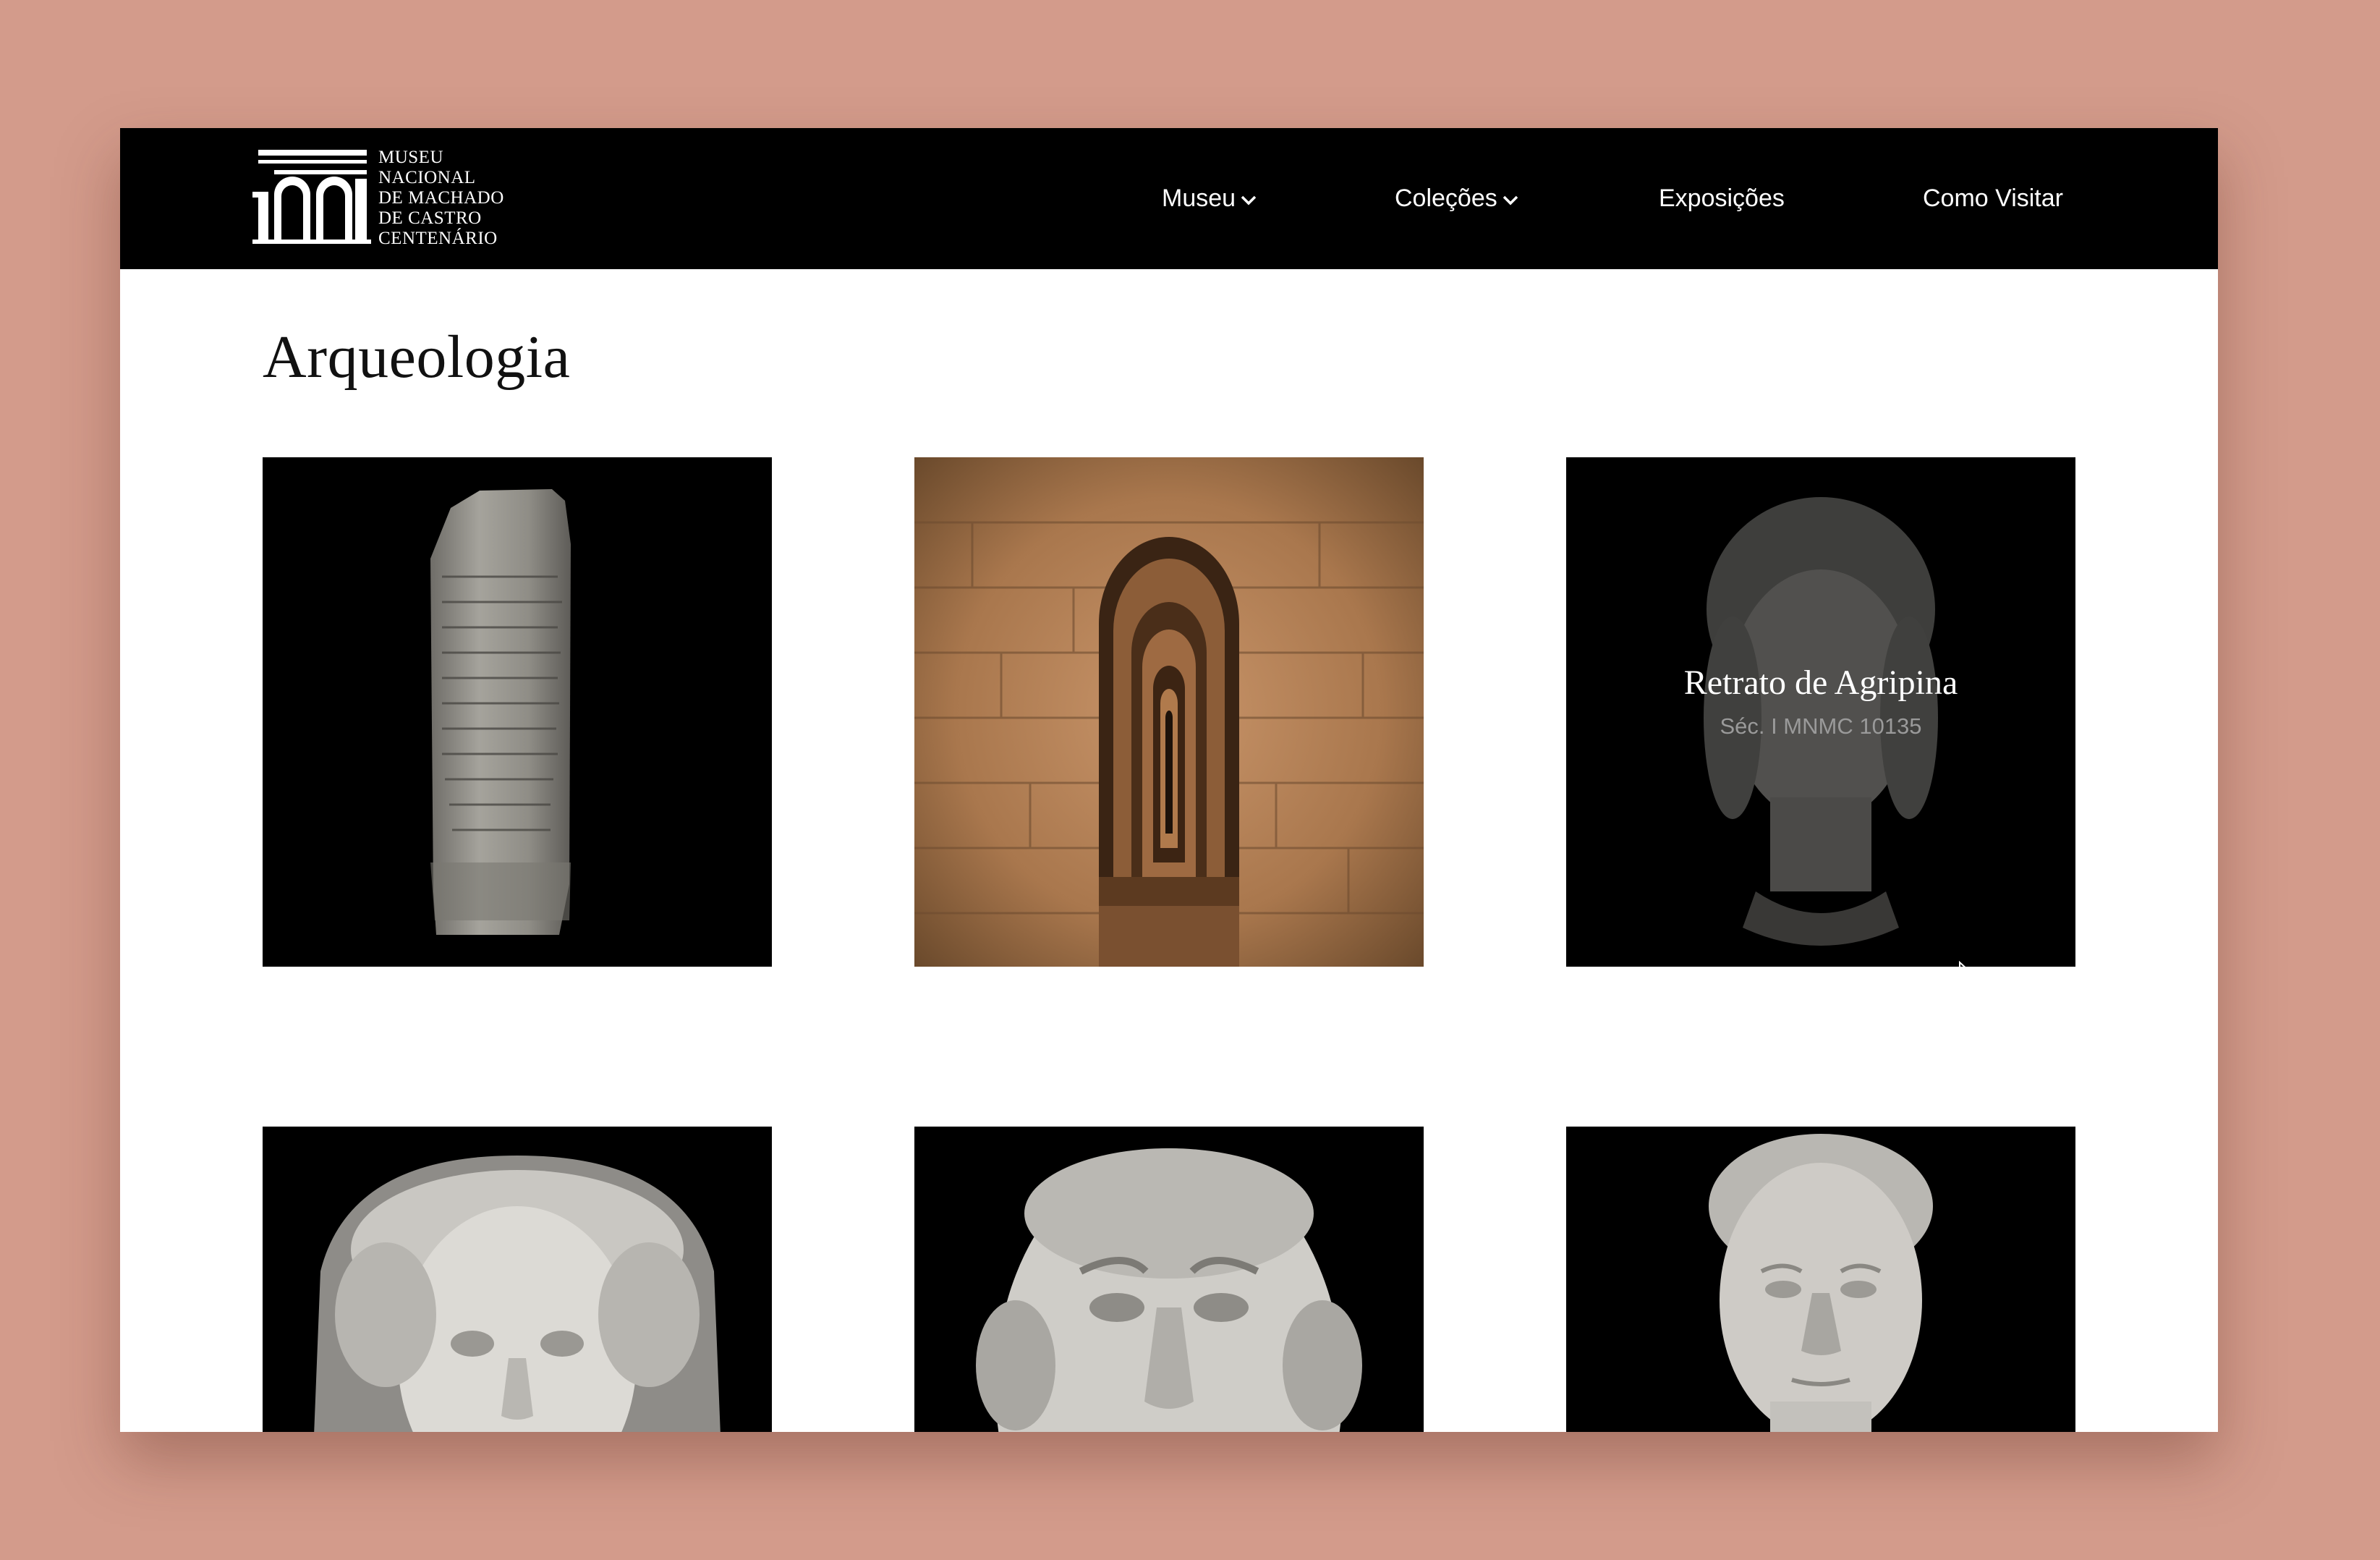  I want to click on logo-100-arcade-icon, so click(312, 197).